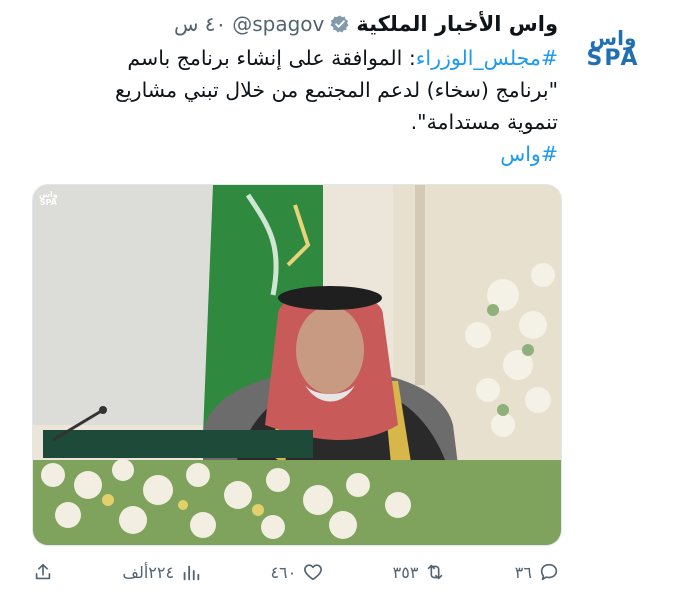  Describe the element at coordinates (613, 58) in the screenshot. I see `avatar-logo-latin: SPA` at that location.